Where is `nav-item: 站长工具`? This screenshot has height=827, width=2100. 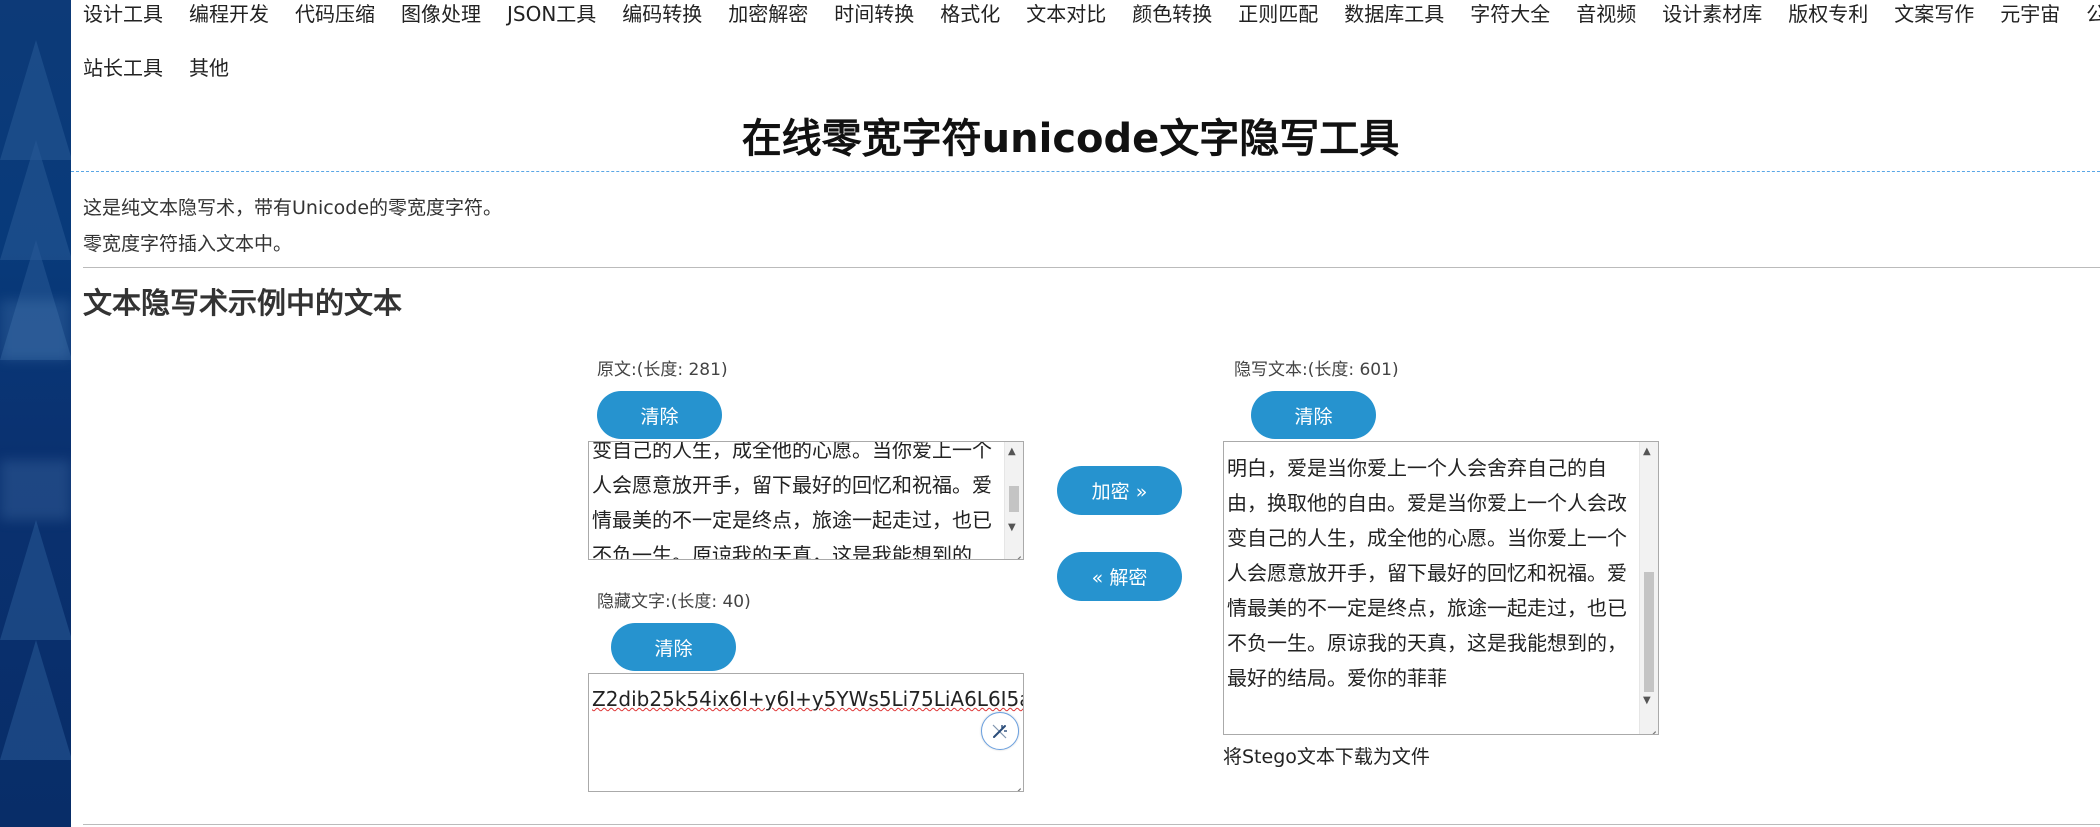
nav-item: 站长工具 is located at coordinates (123, 68).